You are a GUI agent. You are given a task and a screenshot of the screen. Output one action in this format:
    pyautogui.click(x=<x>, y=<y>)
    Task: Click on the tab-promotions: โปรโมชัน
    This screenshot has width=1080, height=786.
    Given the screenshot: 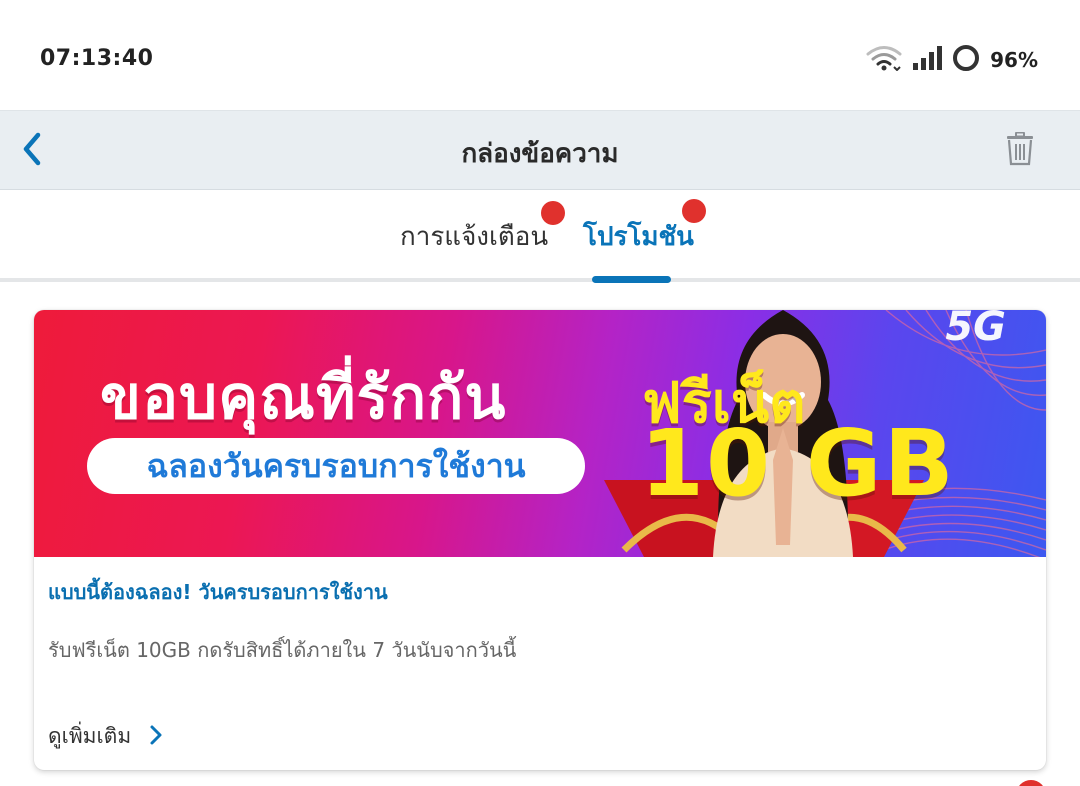 What is the action you would take?
    pyautogui.click(x=638, y=236)
    